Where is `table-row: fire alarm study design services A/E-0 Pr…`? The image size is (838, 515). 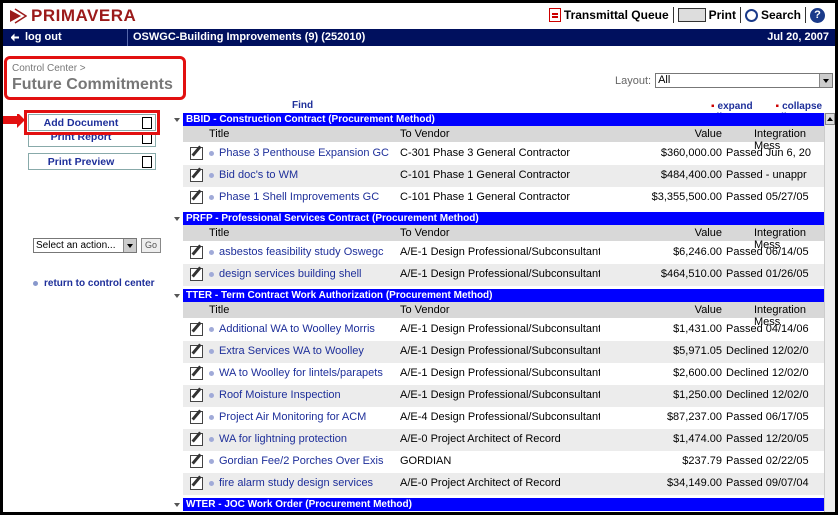 table-row: fire alarm study design services A/E-0 Pr… is located at coordinates (503, 484).